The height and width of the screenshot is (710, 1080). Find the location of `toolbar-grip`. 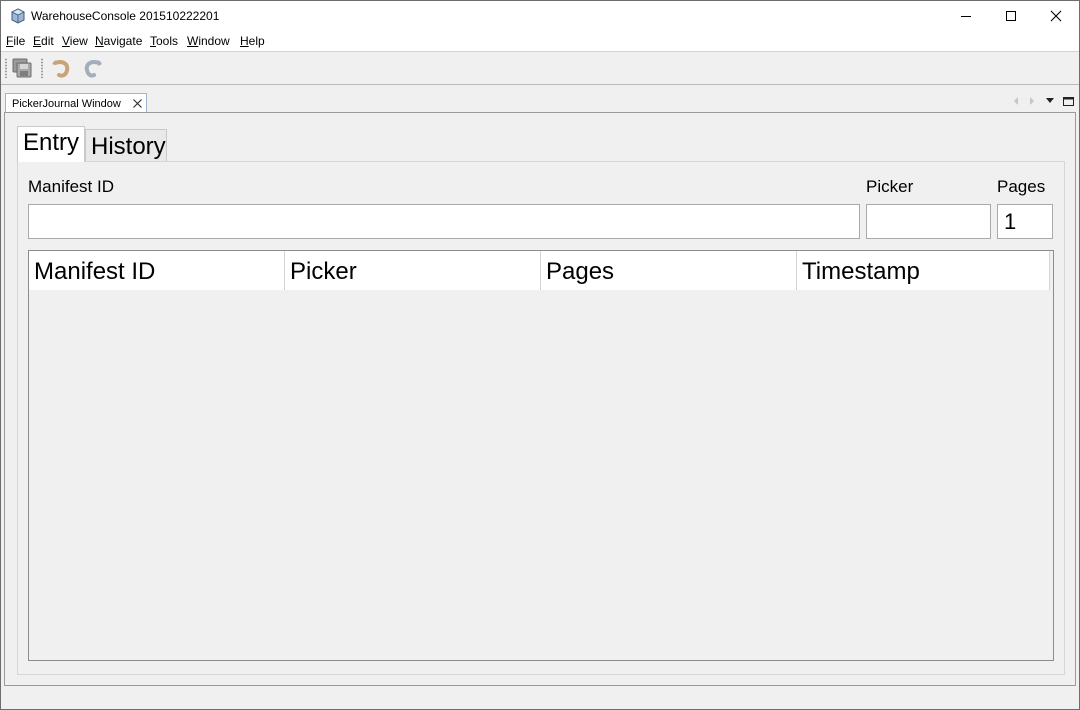

toolbar-grip is located at coordinates (6, 68).